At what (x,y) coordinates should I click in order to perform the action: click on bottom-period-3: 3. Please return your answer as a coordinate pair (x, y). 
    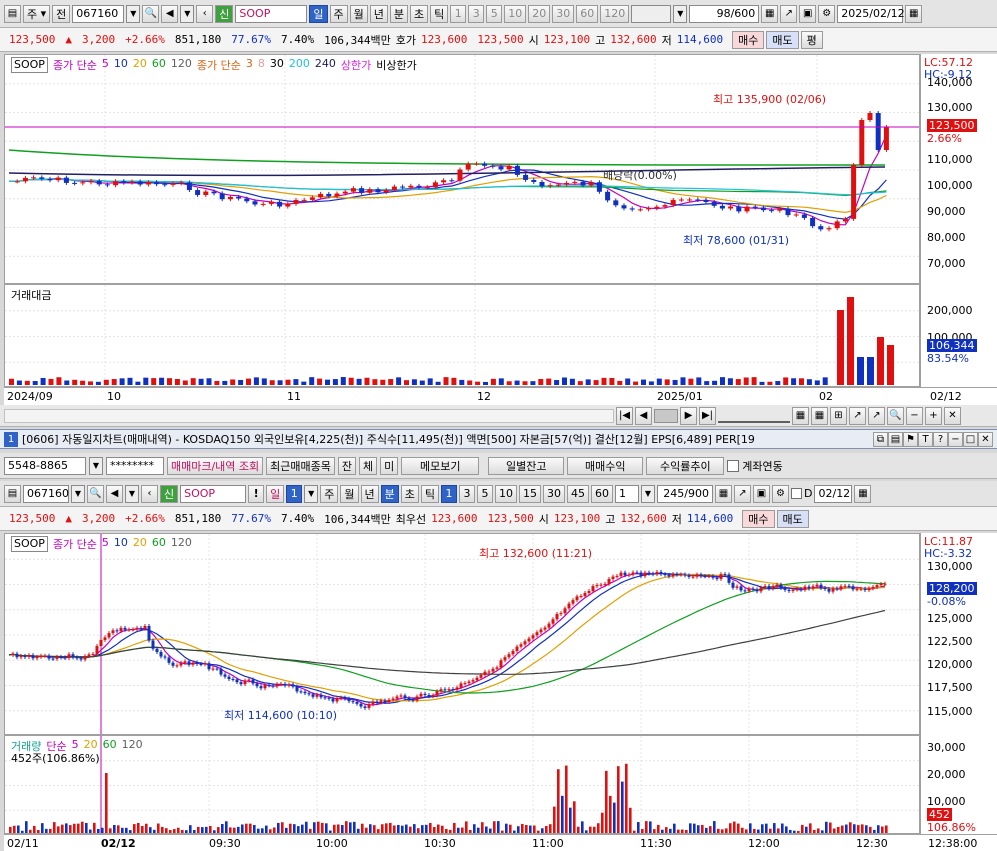
    Looking at the image, I should click on (467, 493).